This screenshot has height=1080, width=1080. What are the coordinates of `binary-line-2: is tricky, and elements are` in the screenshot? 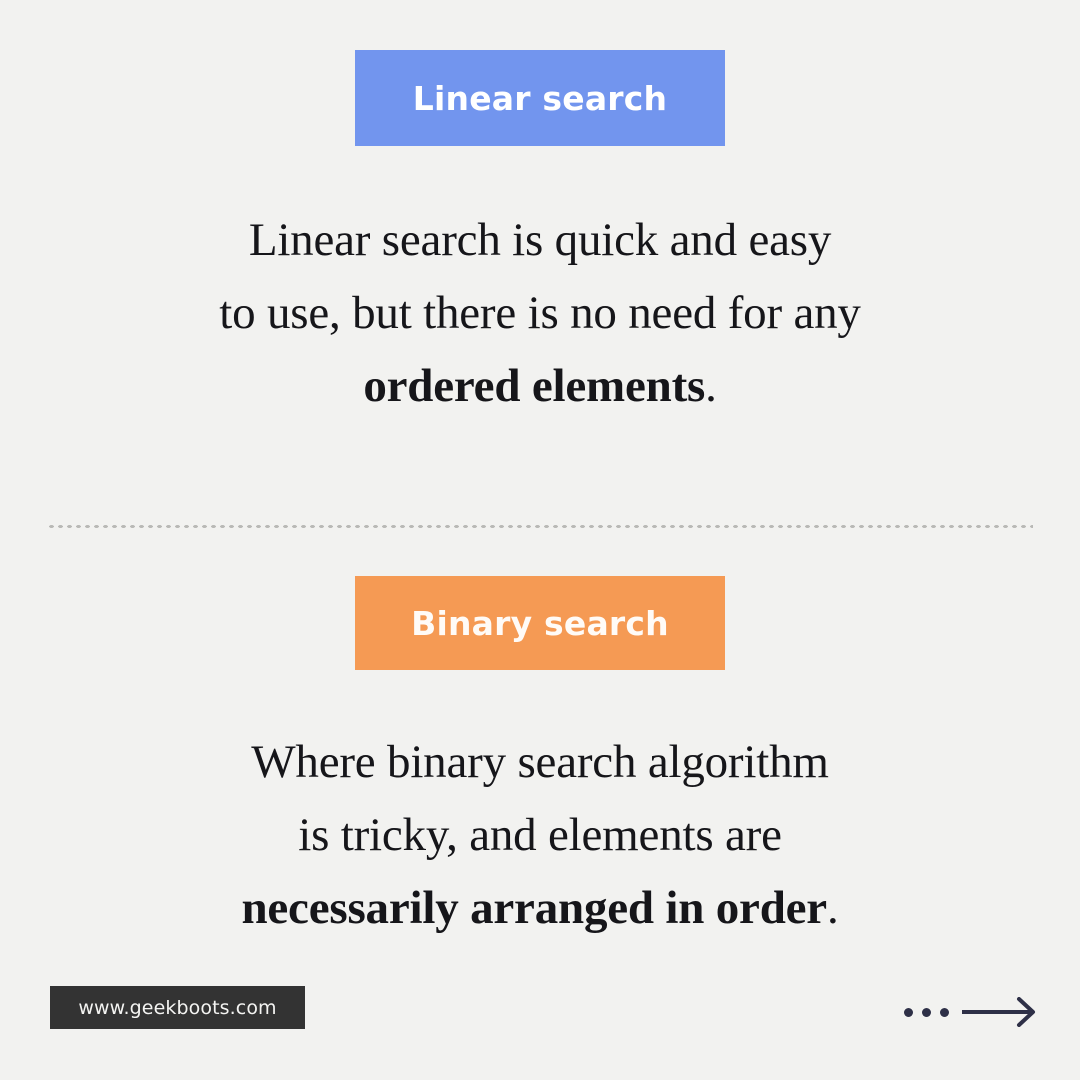 It's located at (540, 835).